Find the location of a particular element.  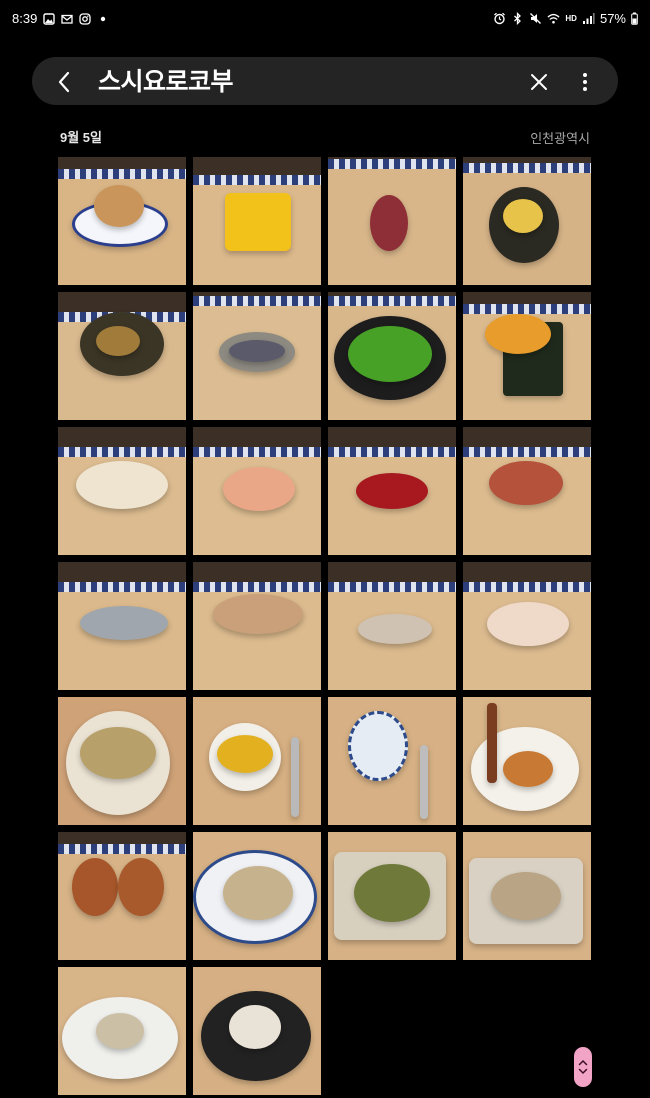

photo-thumbnail-fatty-tuna-nigiri is located at coordinates (527, 491).